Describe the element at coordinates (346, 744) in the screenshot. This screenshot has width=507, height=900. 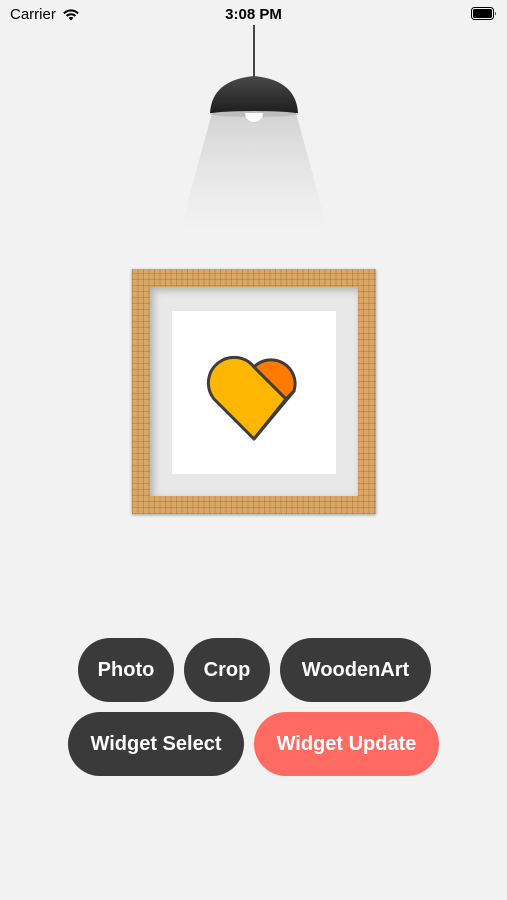
I see `widget-update-button: Widget Update` at that location.